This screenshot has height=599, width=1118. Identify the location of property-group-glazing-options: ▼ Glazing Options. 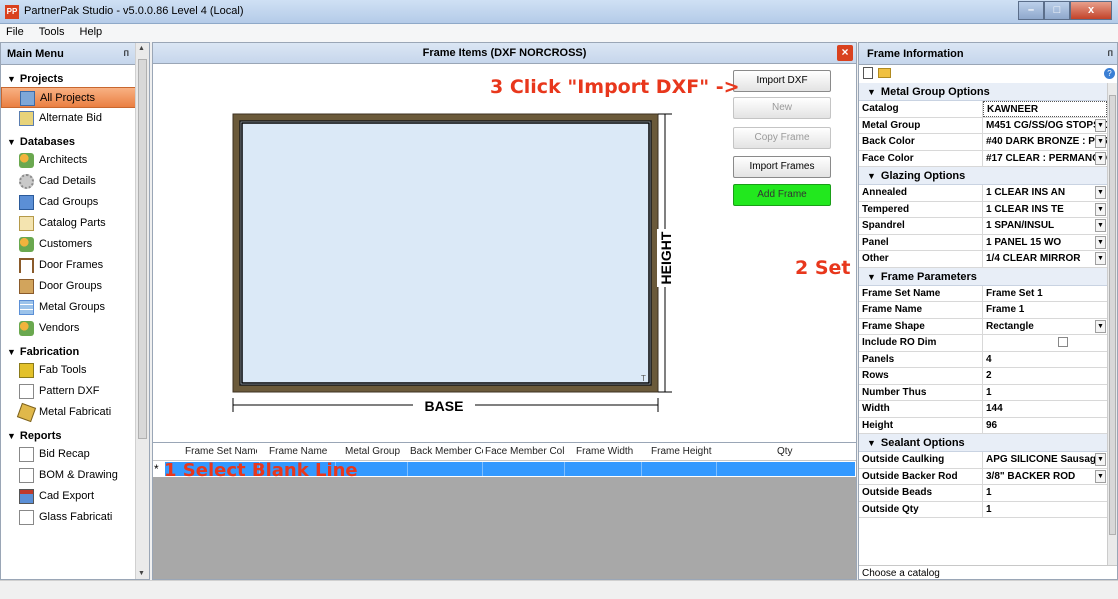
(983, 176).